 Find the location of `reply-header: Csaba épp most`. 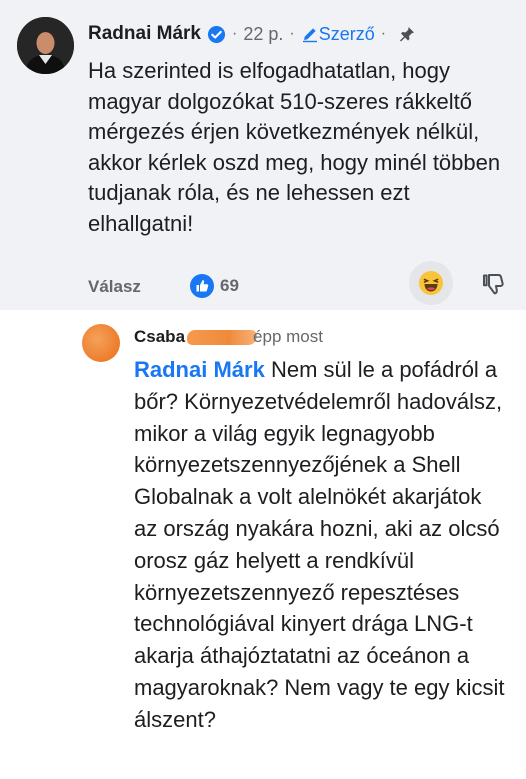

reply-header: Csaba épp most is located at coordinates (228, 337).